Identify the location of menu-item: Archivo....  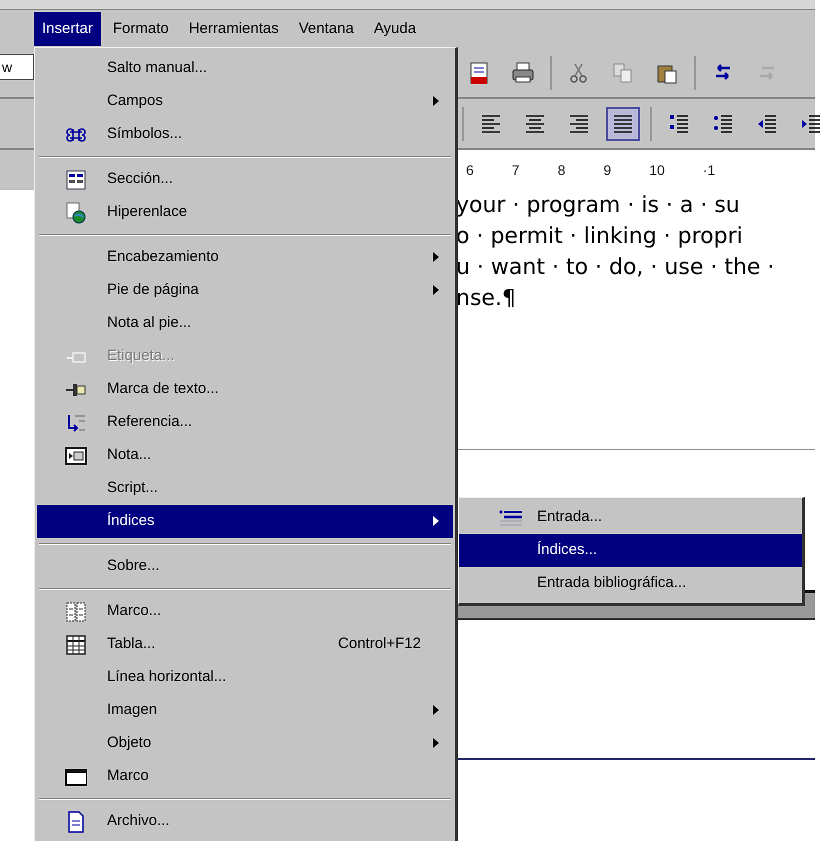
(245, 821).